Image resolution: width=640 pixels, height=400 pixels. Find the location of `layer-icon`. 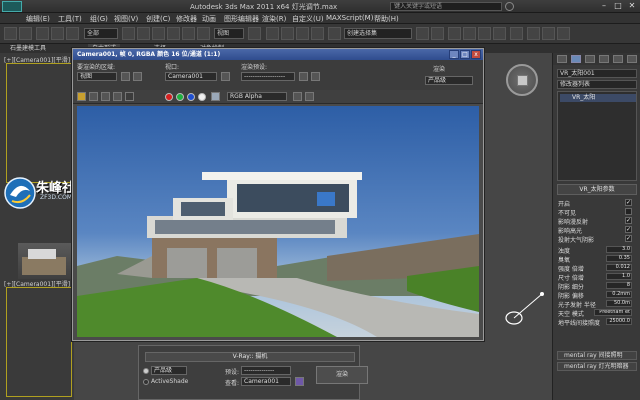

layer-icon is located at coordinates (454, 33).